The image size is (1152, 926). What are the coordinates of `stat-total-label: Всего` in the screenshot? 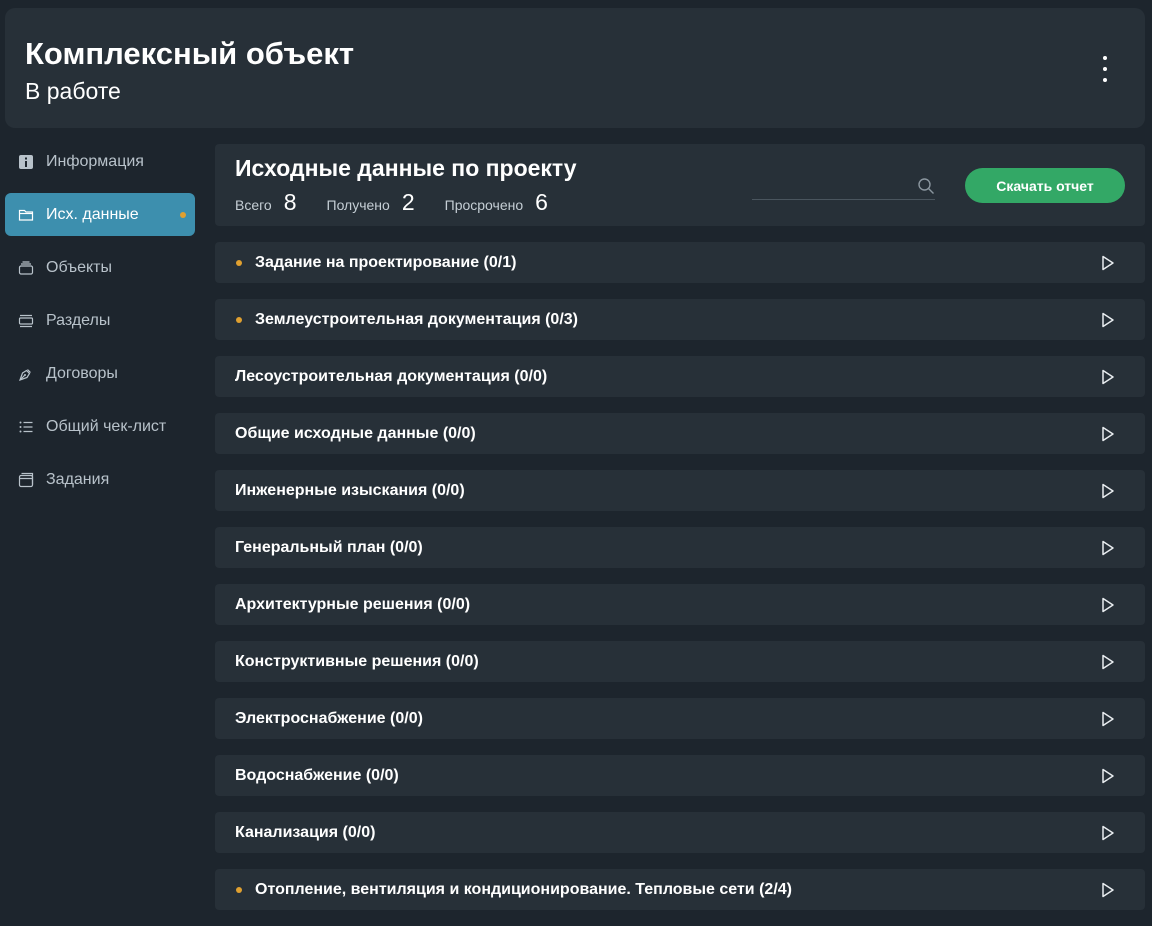 It's located at (253, 205).